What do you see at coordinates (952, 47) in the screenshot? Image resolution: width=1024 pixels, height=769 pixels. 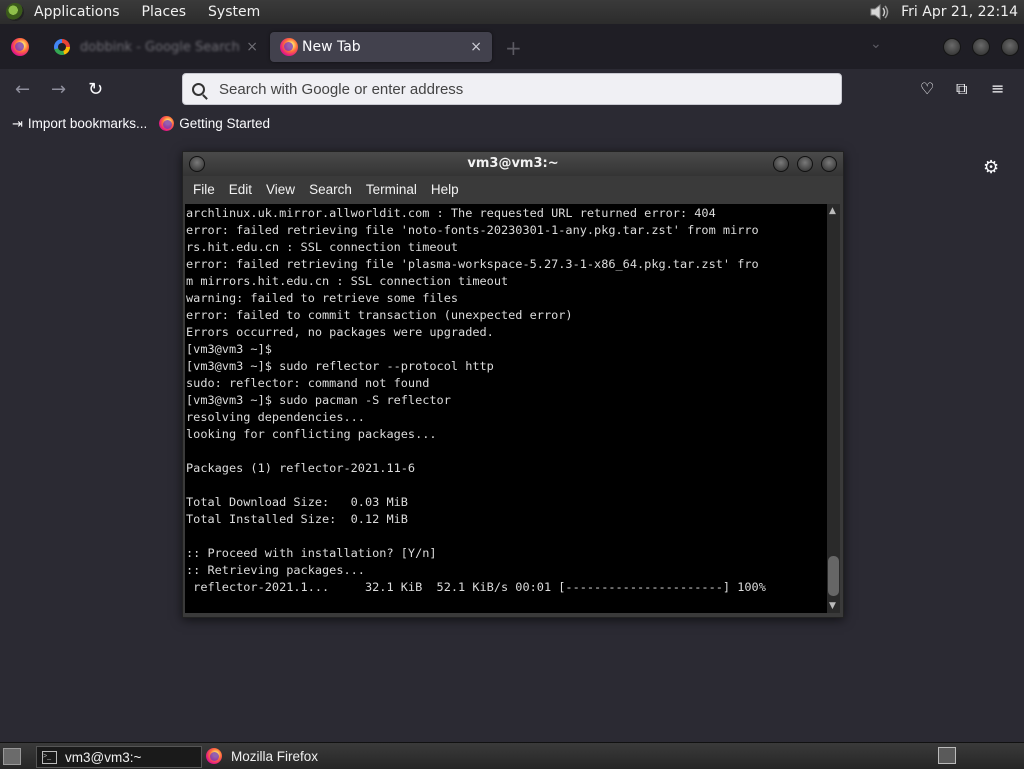 I see `minimize-window-button` at bounding box center [952, 47].